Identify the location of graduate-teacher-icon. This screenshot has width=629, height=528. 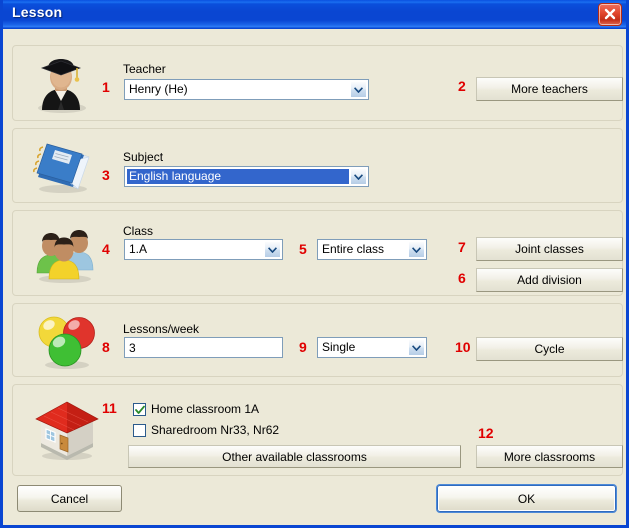
(61, 87).